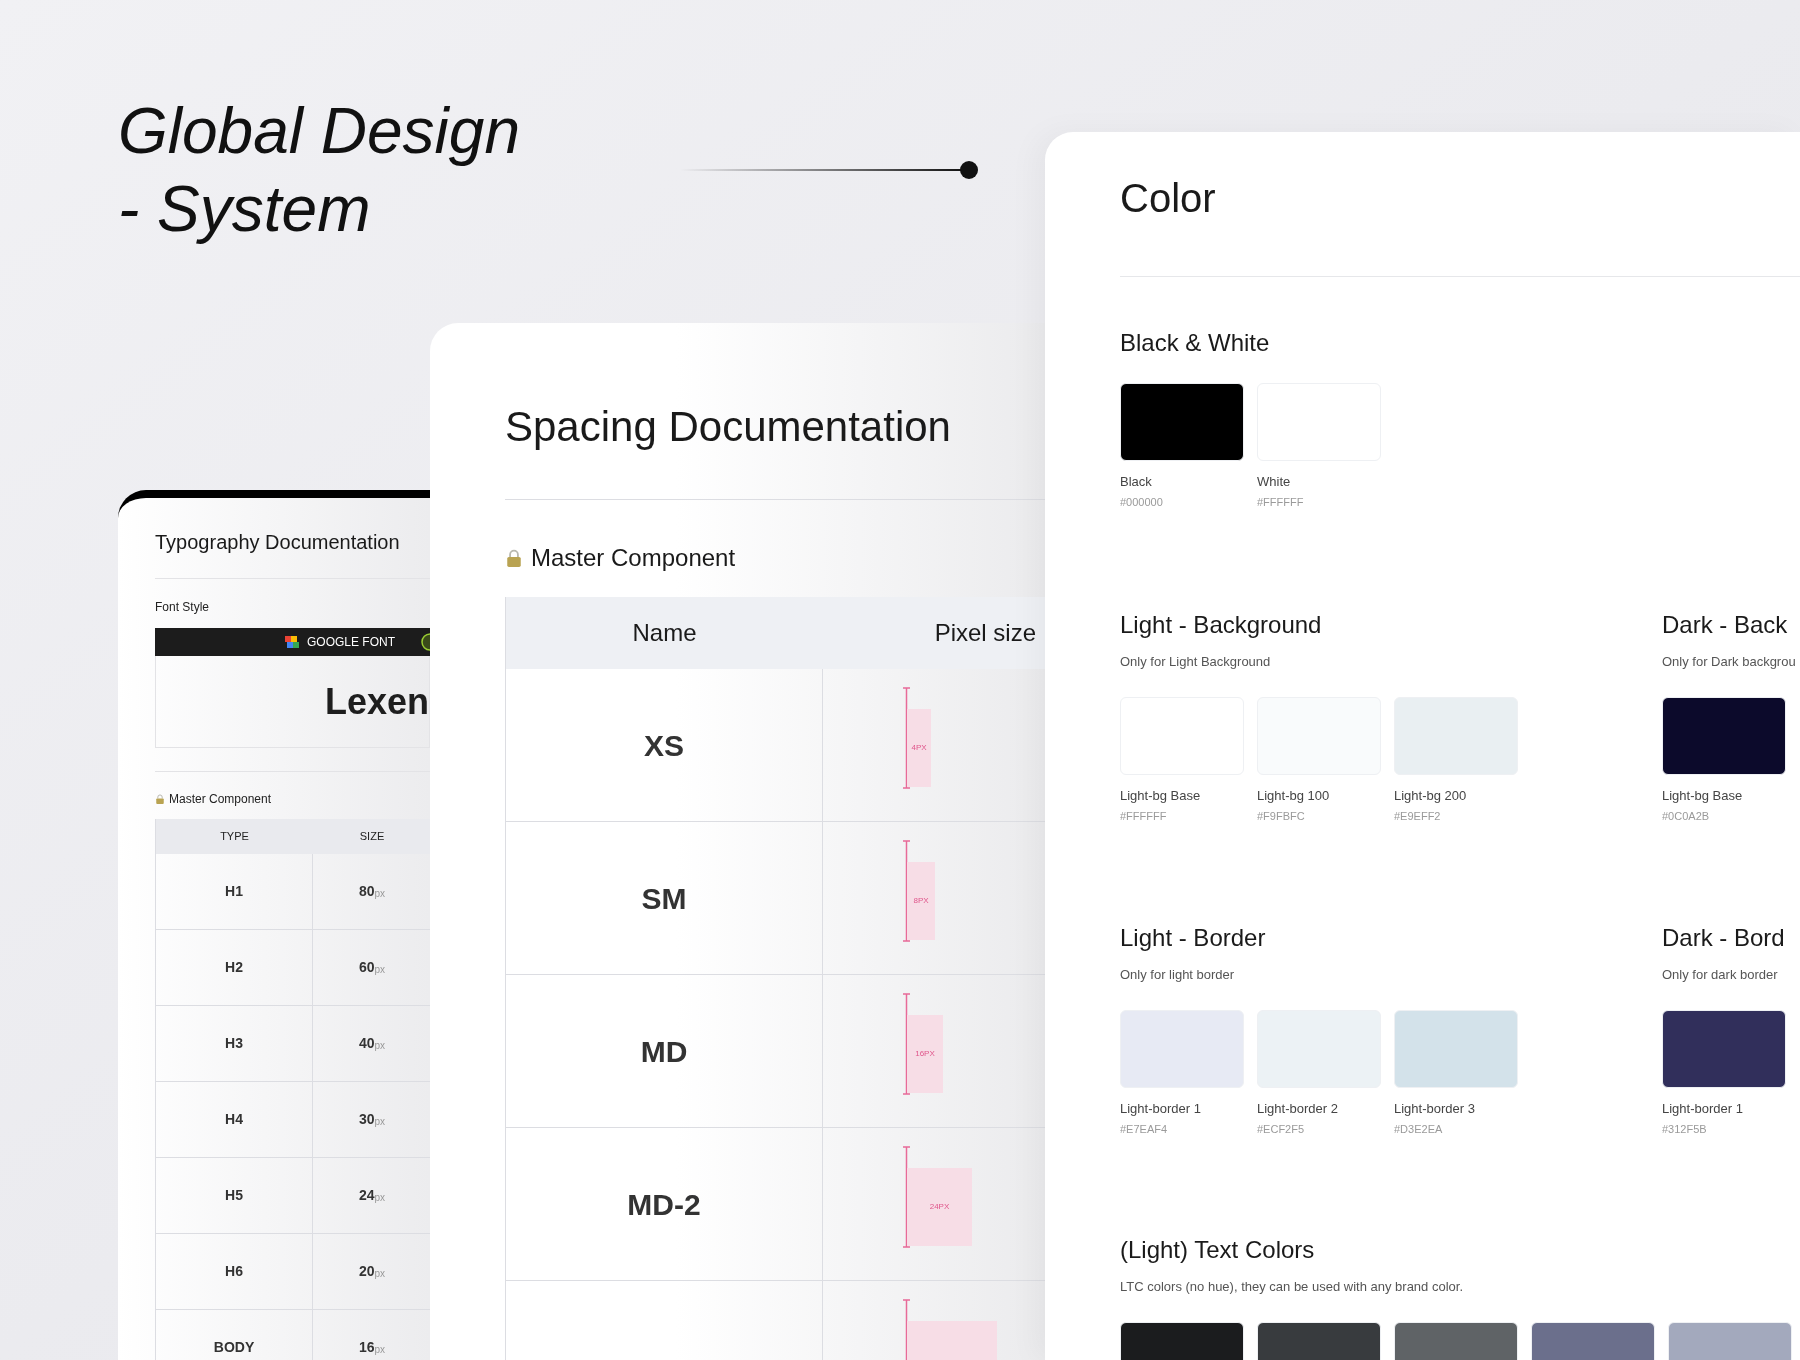 The height and width of the screenshot is (1360, 1800). What do you see at coordinates (372, 967) in the screenshot?
I see `table-cell-text: 60px` at bounding box center [372, 967].